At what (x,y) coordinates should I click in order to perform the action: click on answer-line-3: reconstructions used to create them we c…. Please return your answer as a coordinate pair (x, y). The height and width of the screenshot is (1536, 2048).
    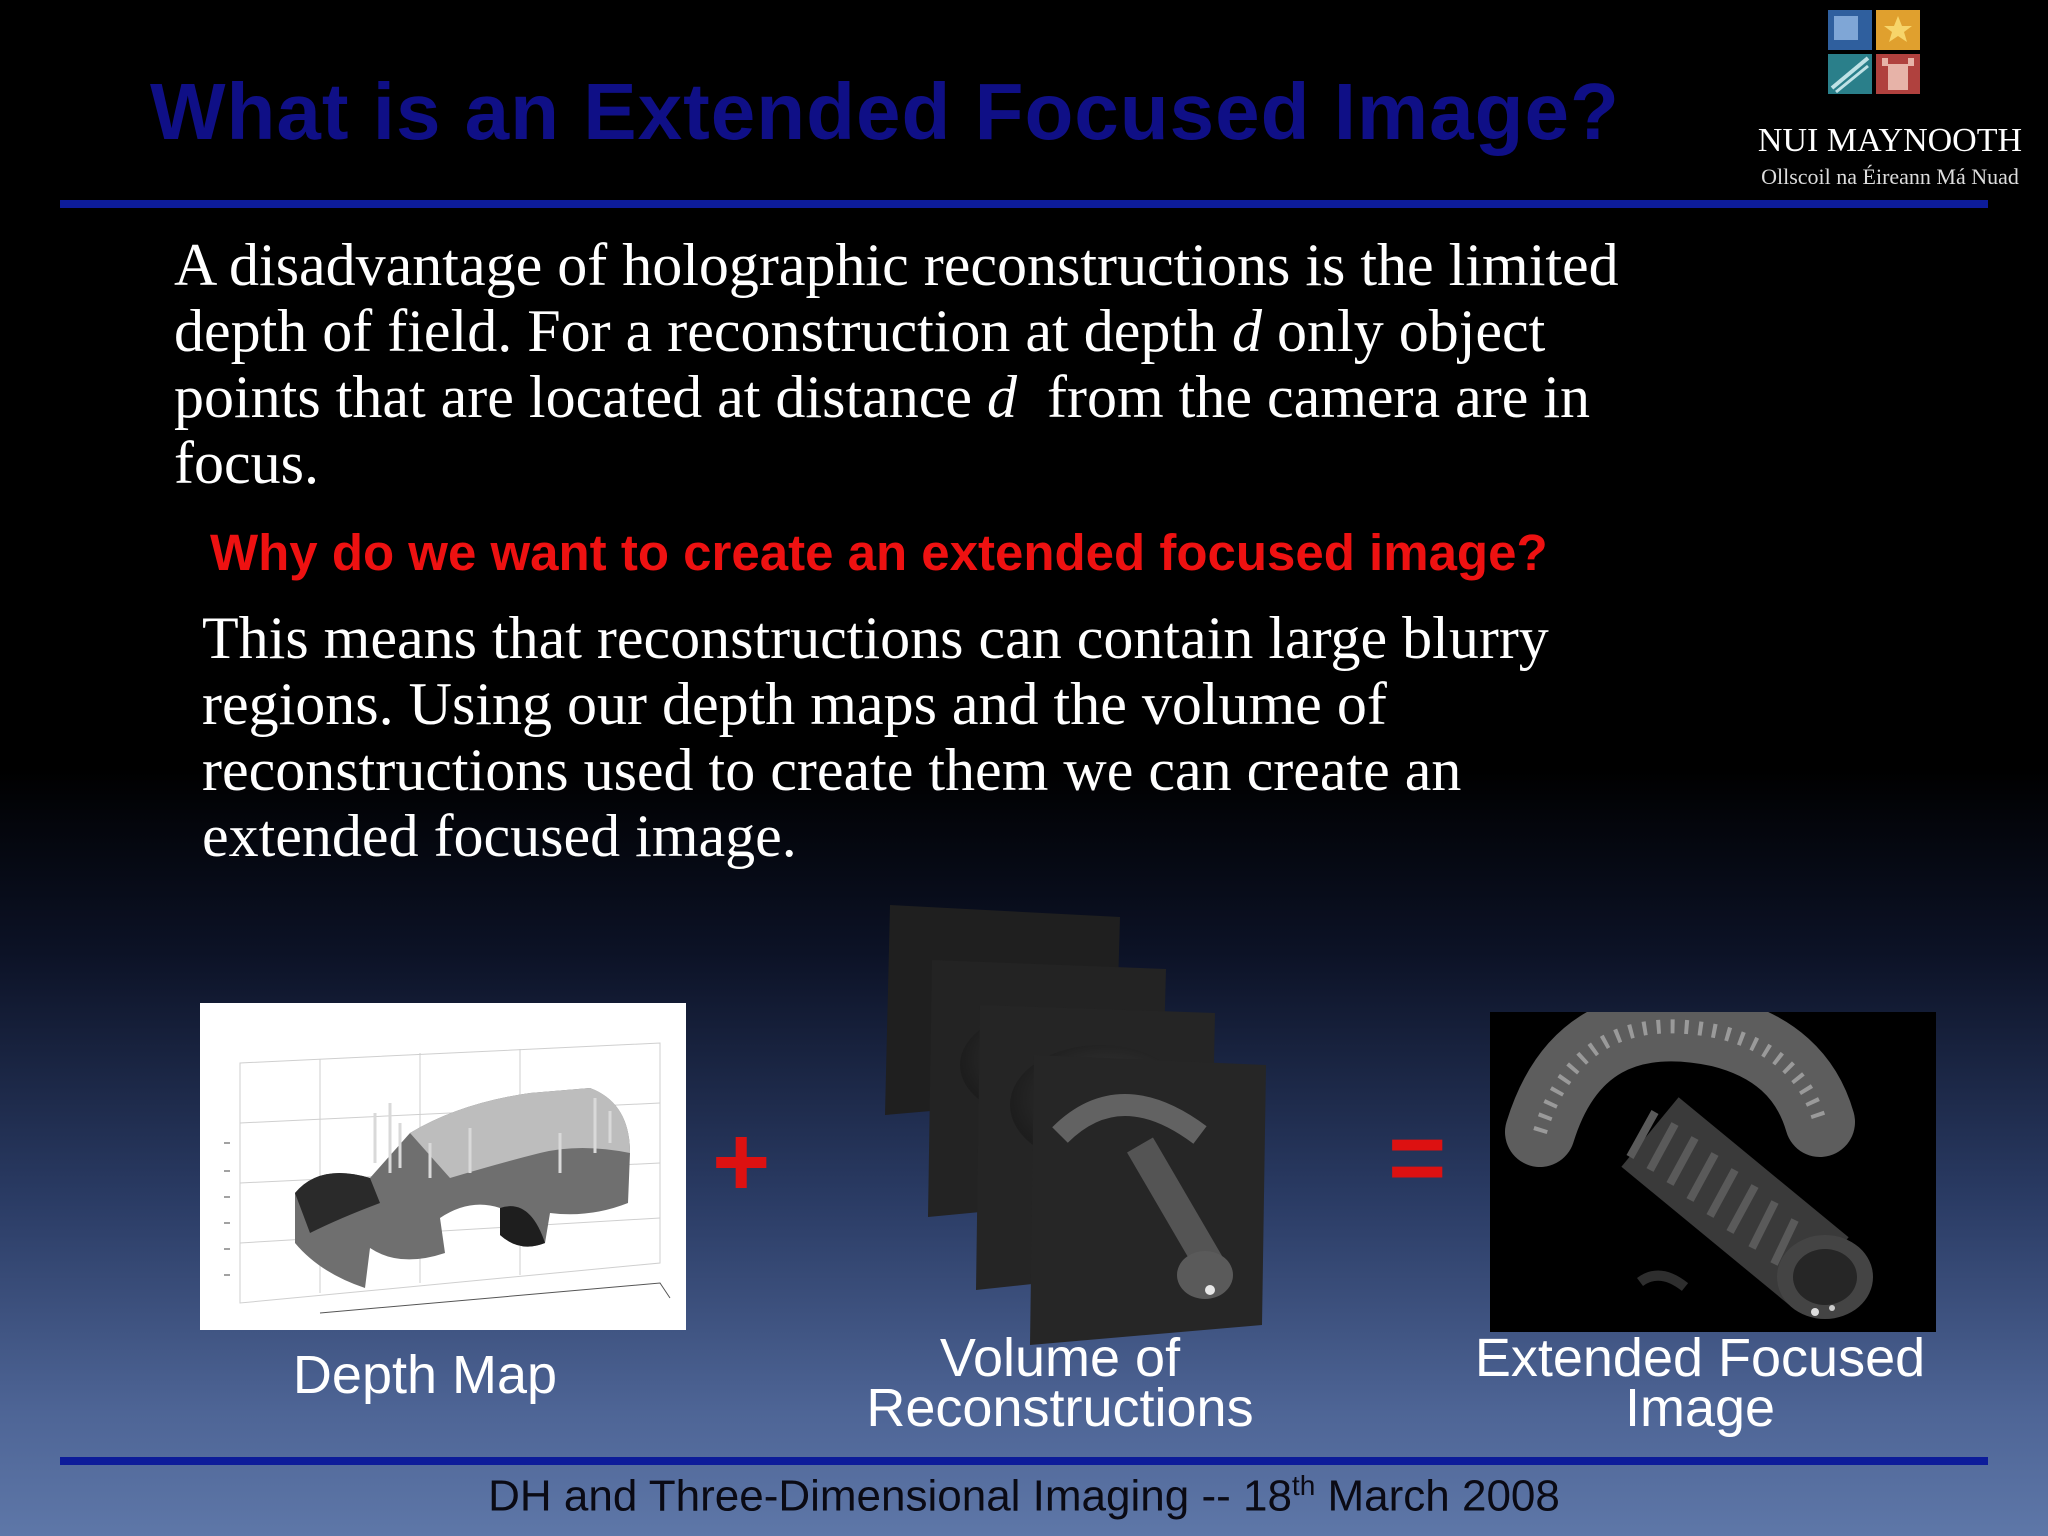
    Looking at the image, I should click on (832, 770).